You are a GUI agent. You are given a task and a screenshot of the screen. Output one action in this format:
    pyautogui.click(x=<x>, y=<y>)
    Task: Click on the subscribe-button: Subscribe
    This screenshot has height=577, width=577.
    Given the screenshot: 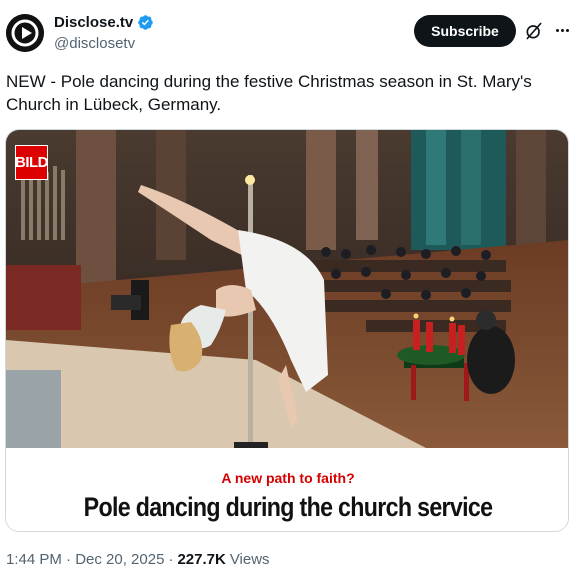 What is the action you would take?
    pyautogui.click(x=465, y=31)
    